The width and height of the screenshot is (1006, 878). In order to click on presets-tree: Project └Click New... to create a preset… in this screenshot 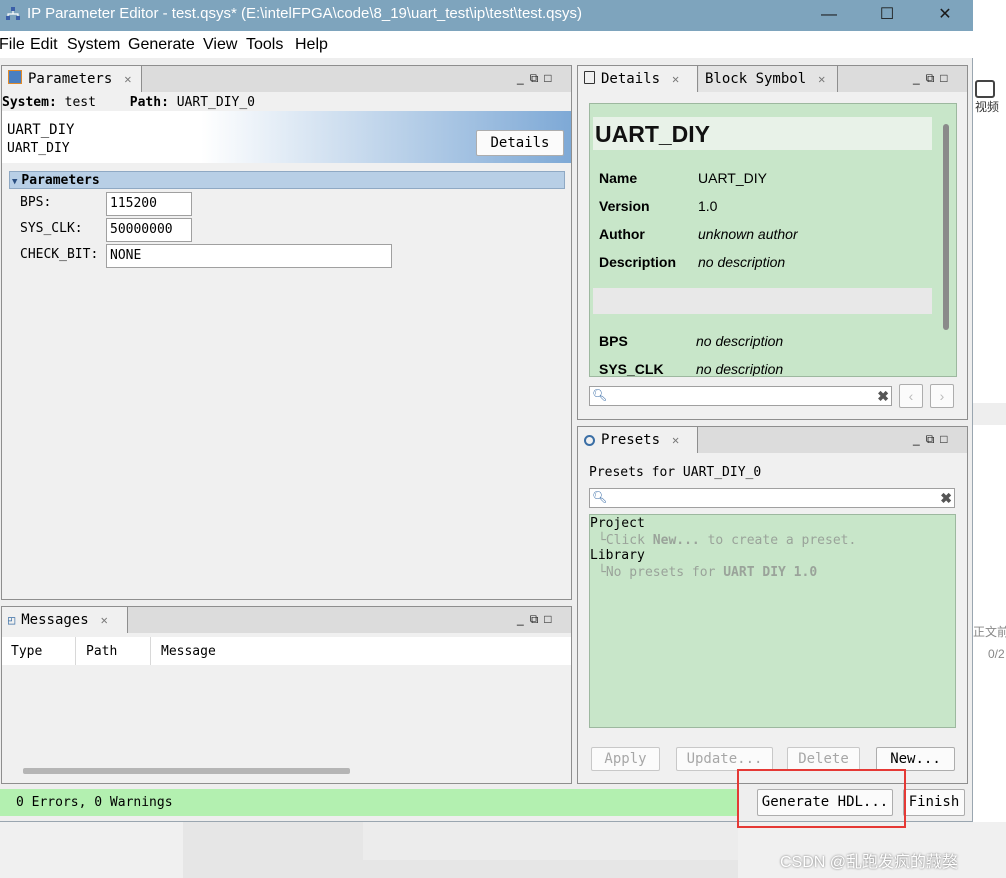, I will do `click(772, 621)`.